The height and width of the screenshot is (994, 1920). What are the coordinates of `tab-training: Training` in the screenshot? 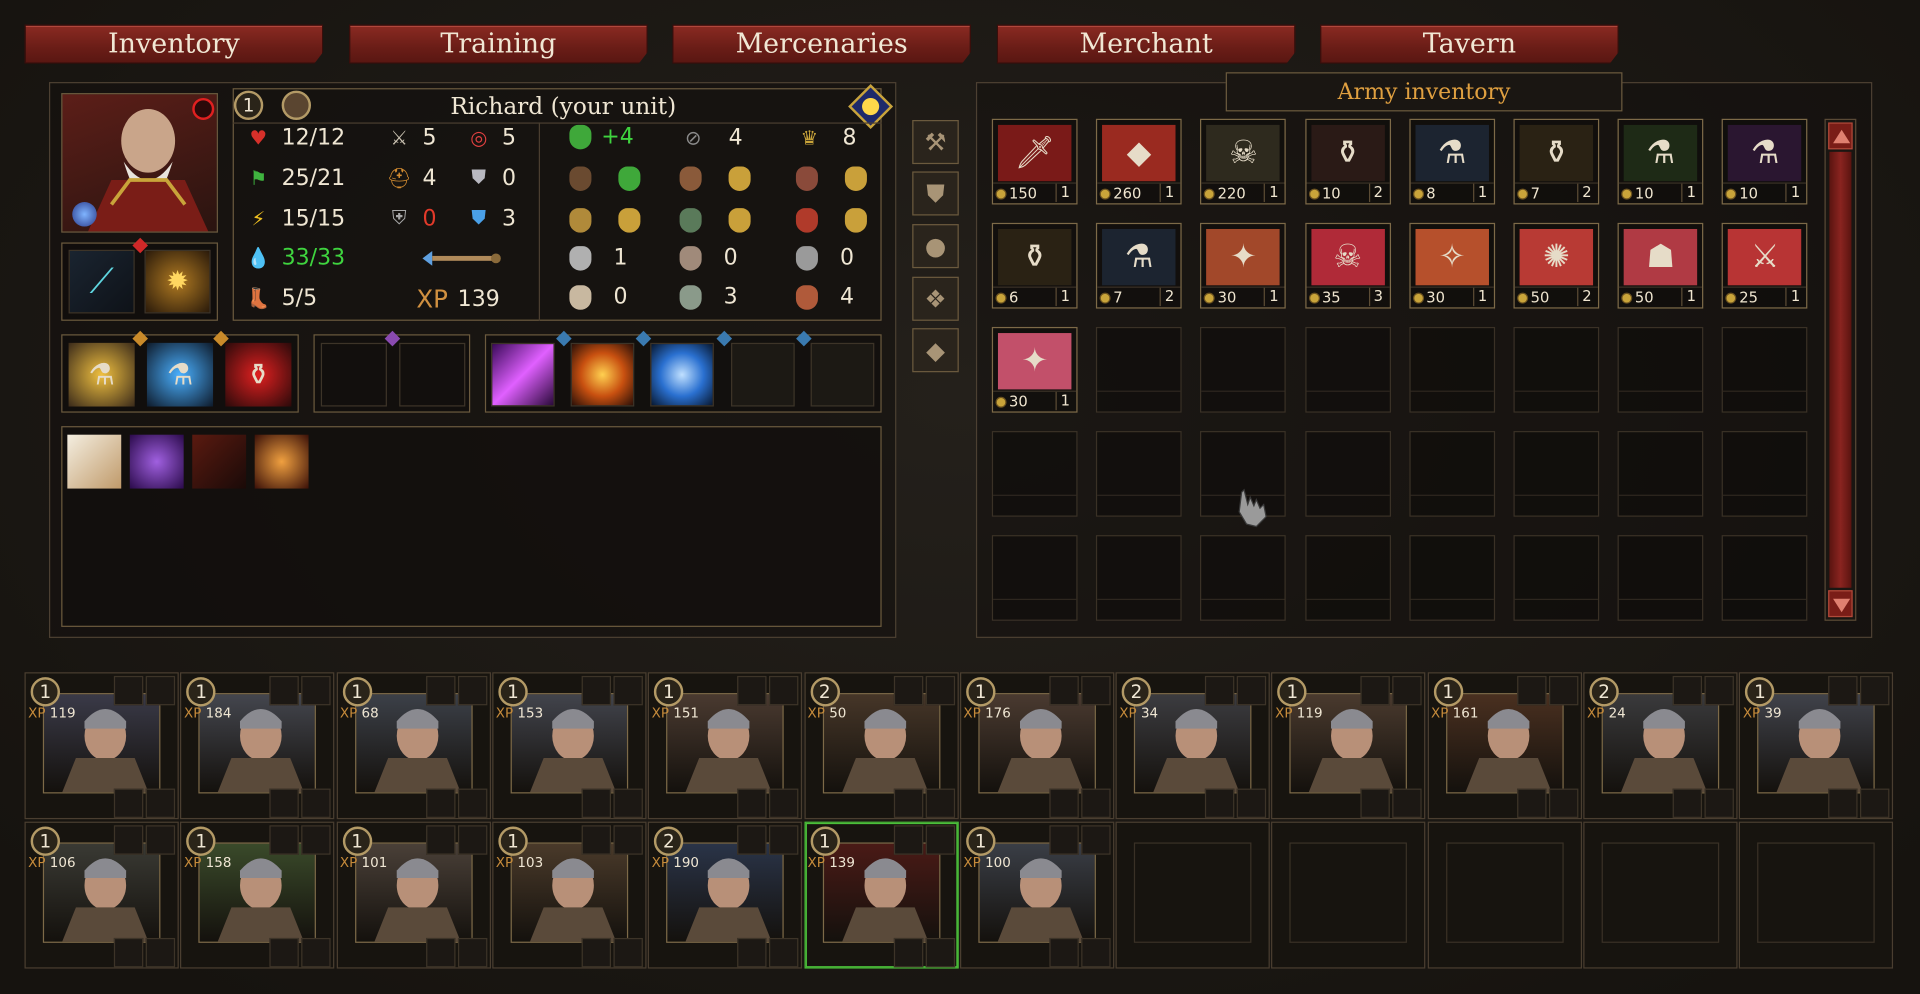 It's located at (498, 44).